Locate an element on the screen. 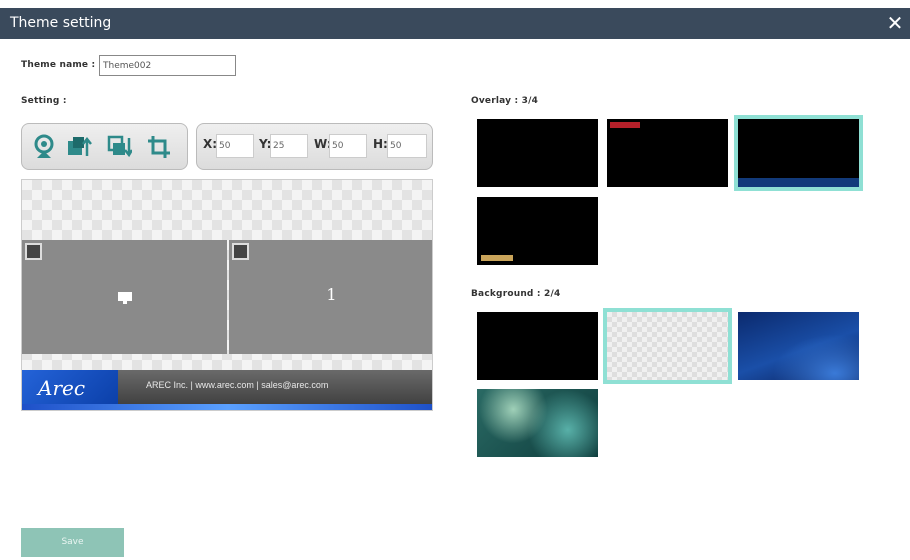 Image resolution: width=910 pixels, height=560 pixels. y-input is located at coordinates (289, 146).